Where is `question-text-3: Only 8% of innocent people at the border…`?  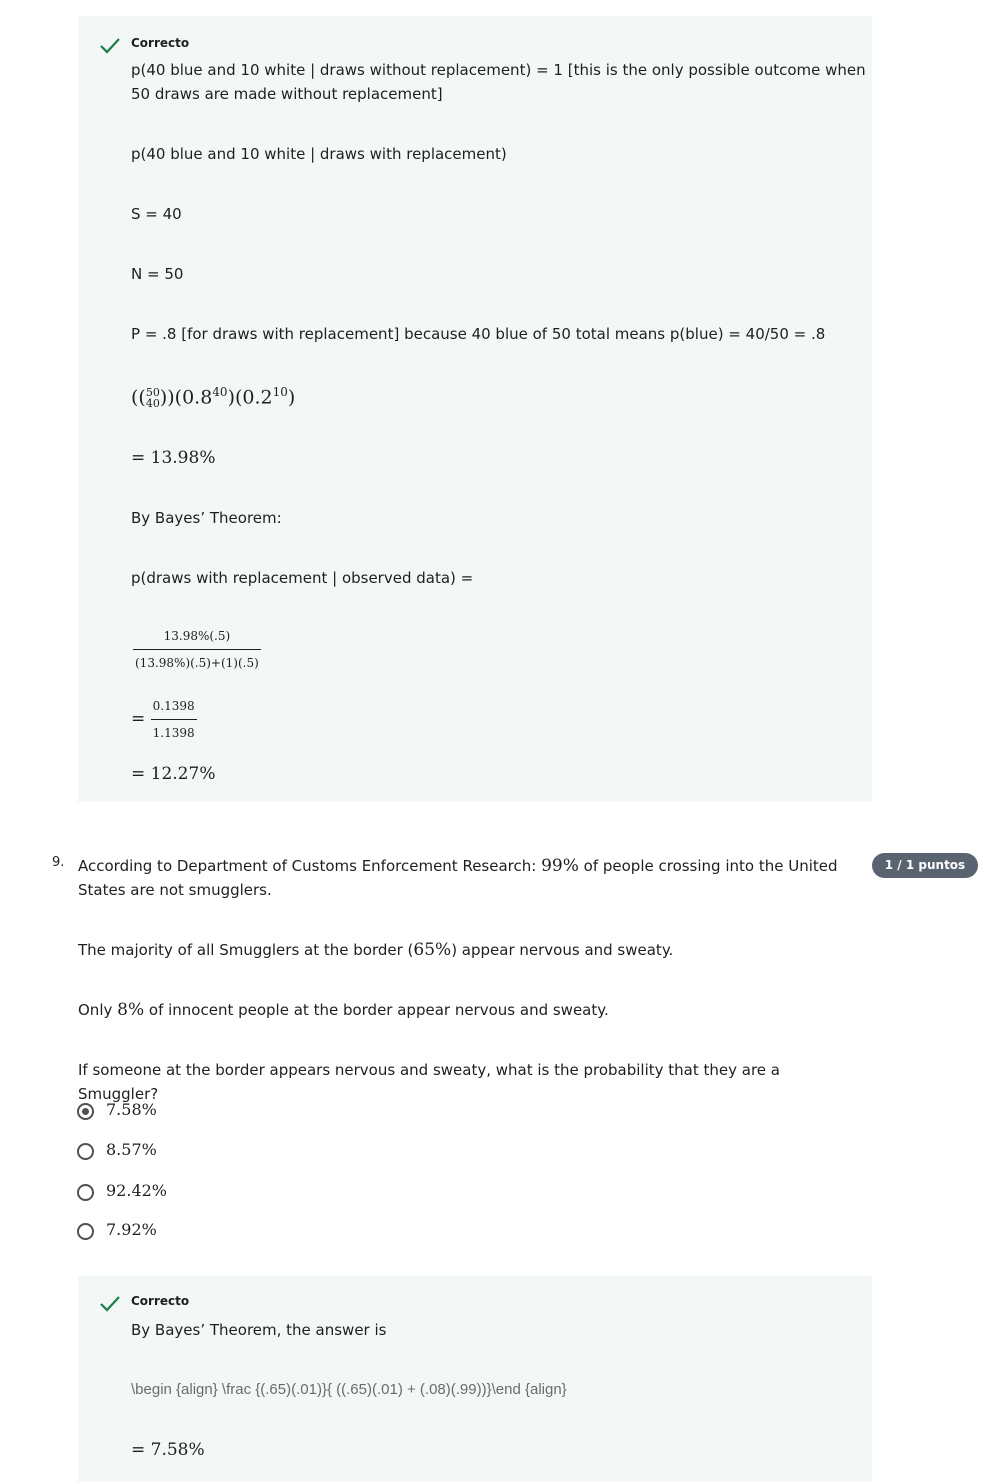 question-text-3: Only 8% of innocent people at the border… is located at coordinates (343, 1010).